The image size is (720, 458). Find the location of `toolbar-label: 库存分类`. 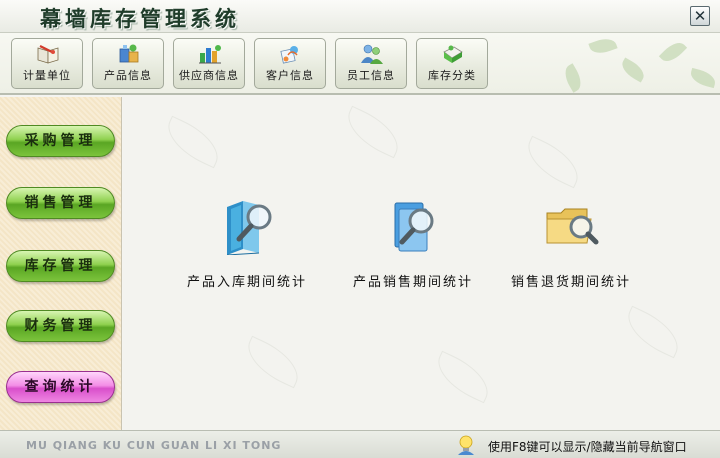

toolbar-label: 库存分类 is located at coordinates (452, 75).